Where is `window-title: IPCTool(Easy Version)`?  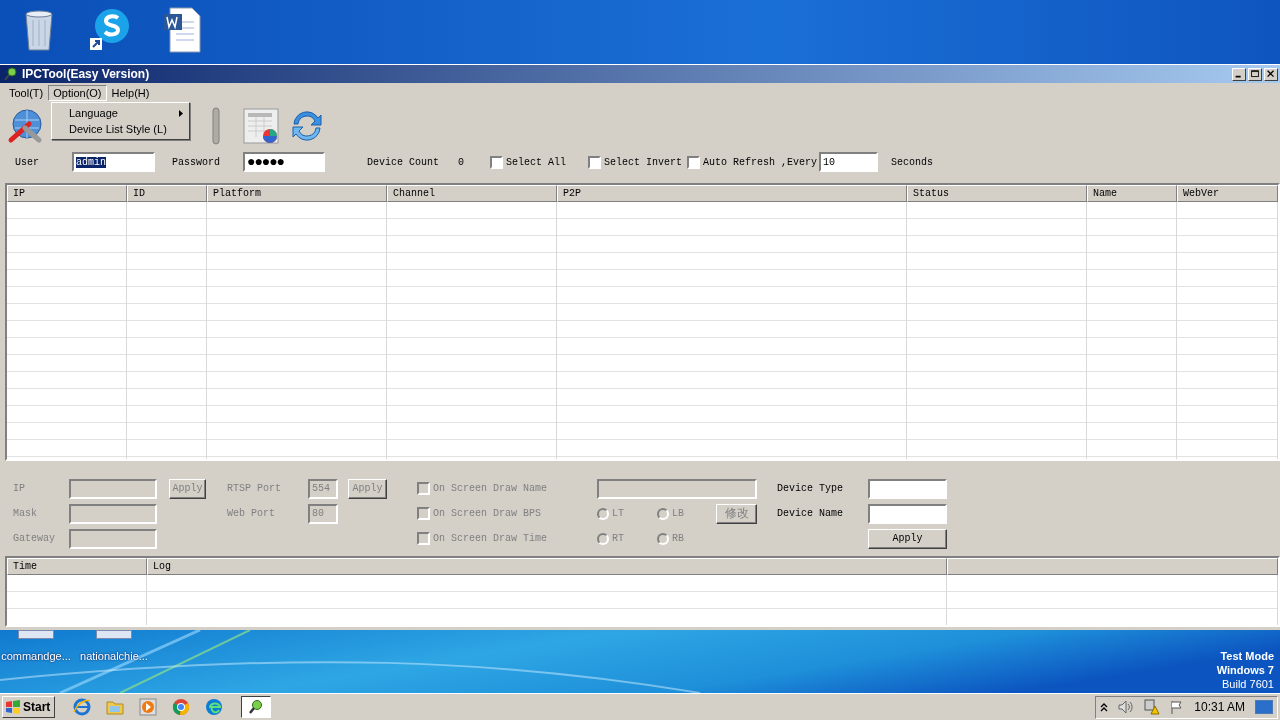
window-title: IPCTool(Easy Version) is located at coordinates (86, 74).